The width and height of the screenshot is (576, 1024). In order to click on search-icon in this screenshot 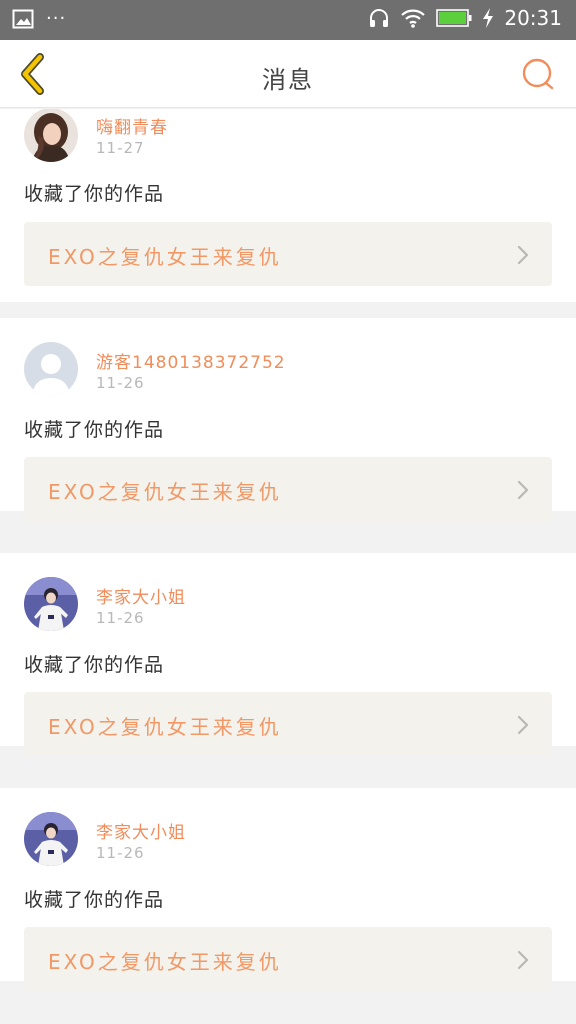, I will do `click(538, 74)`.